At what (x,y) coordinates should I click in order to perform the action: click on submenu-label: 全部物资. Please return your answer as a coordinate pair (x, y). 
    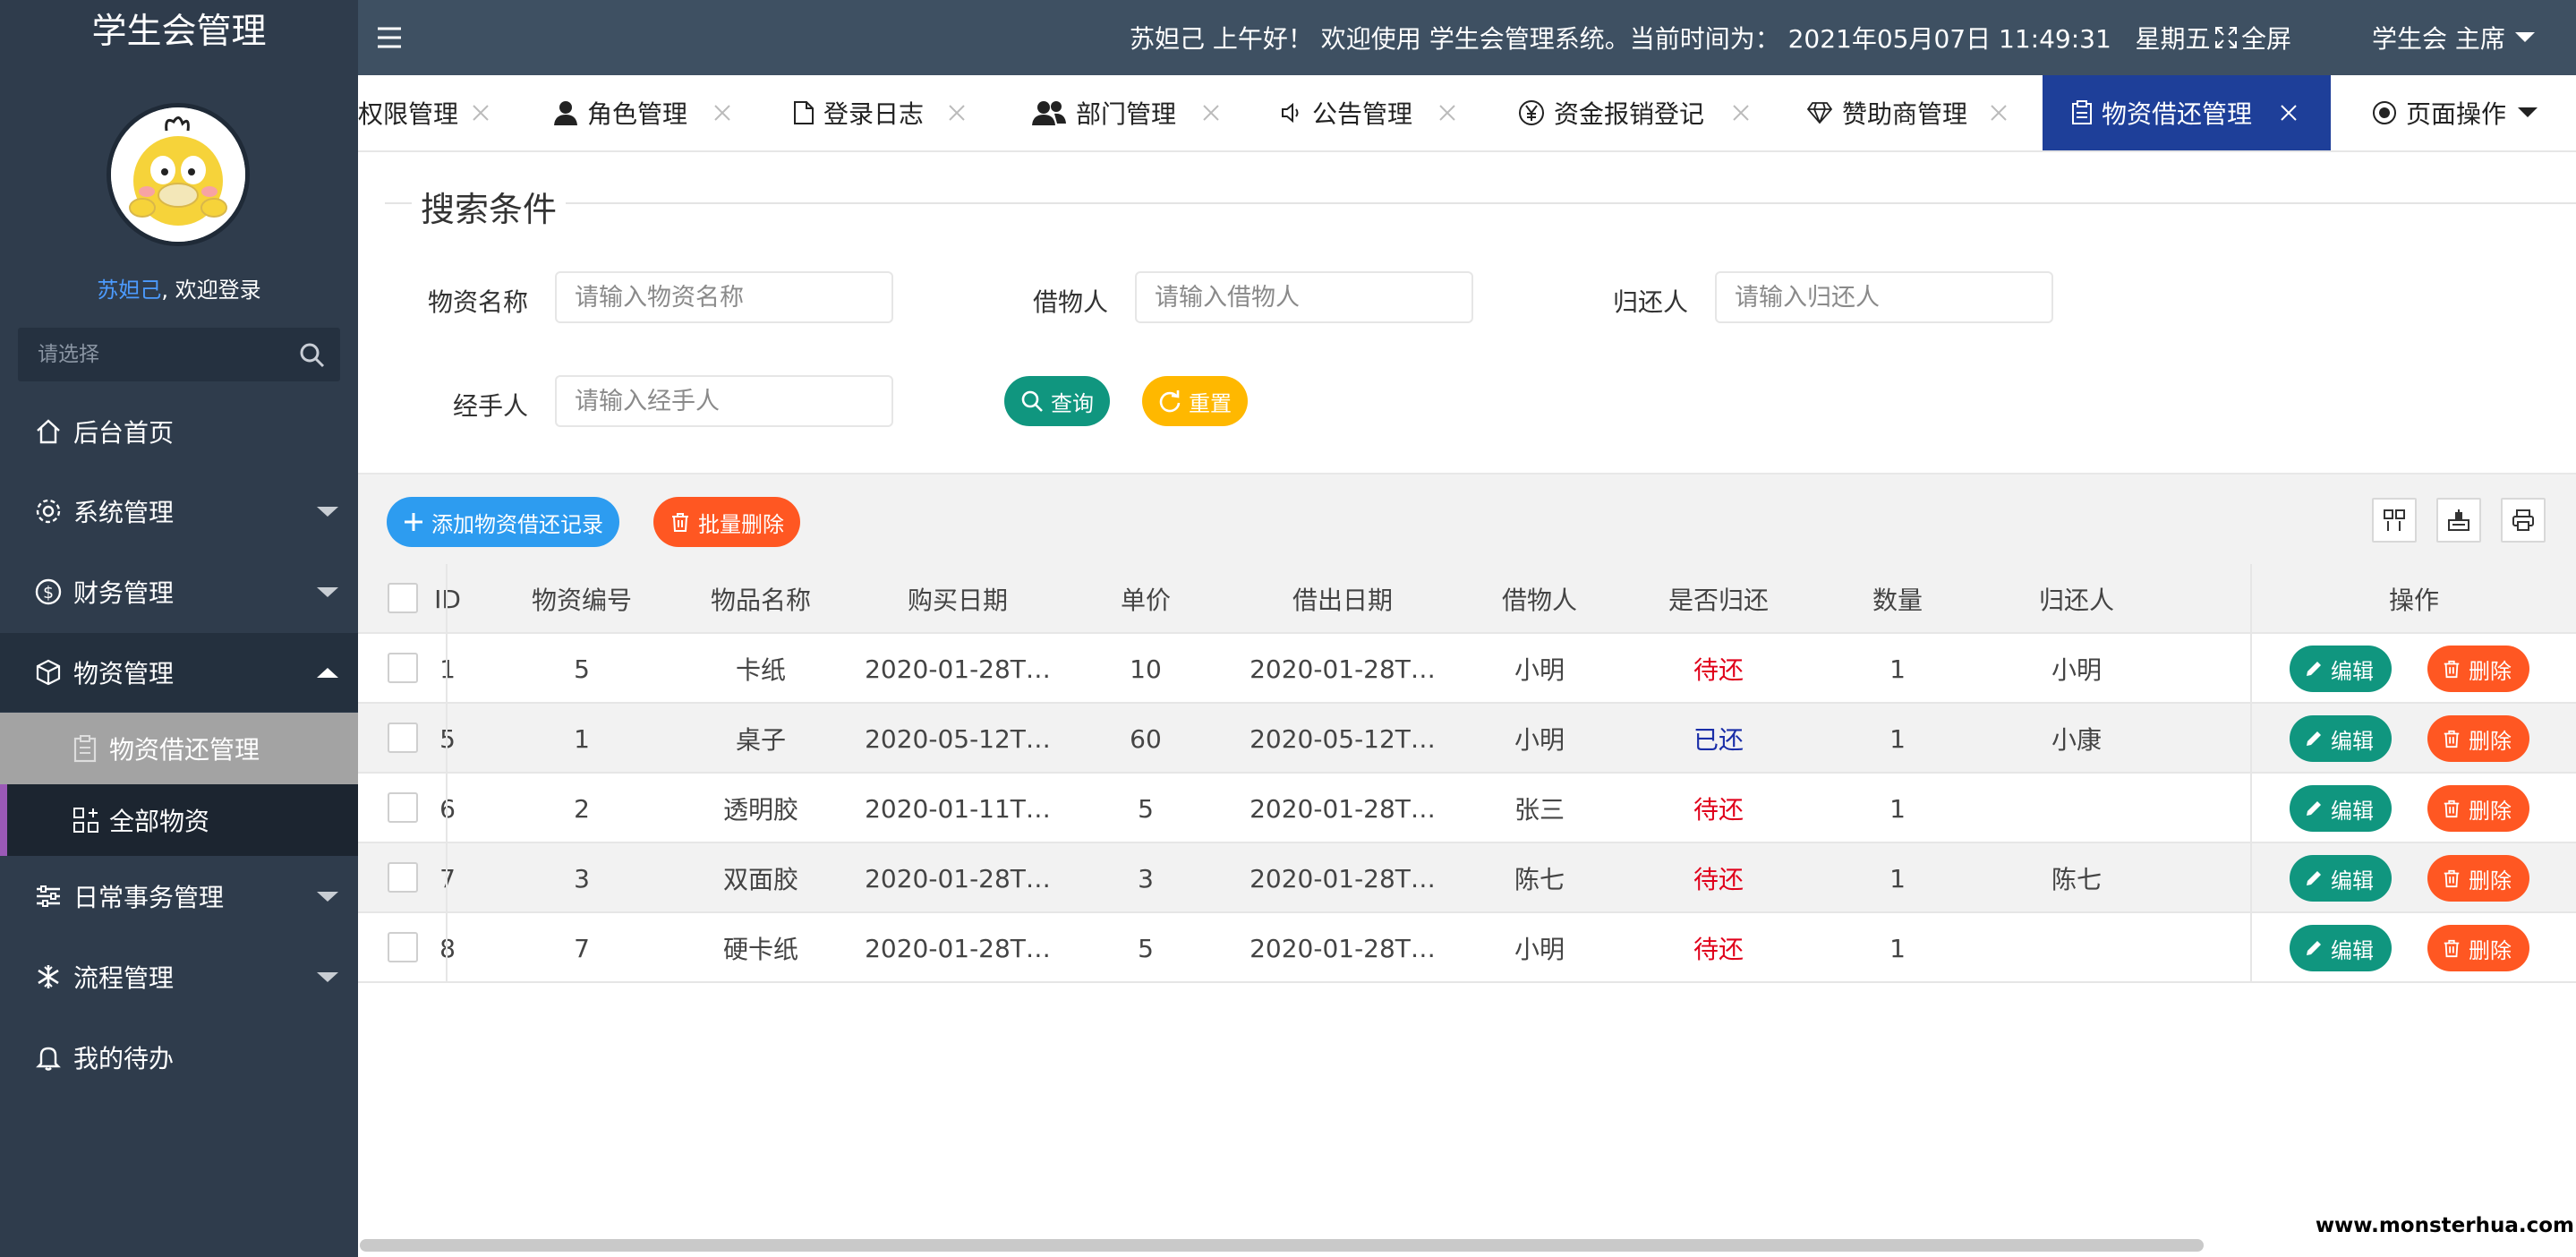
    Looking at the image, I should click on (159, 822).